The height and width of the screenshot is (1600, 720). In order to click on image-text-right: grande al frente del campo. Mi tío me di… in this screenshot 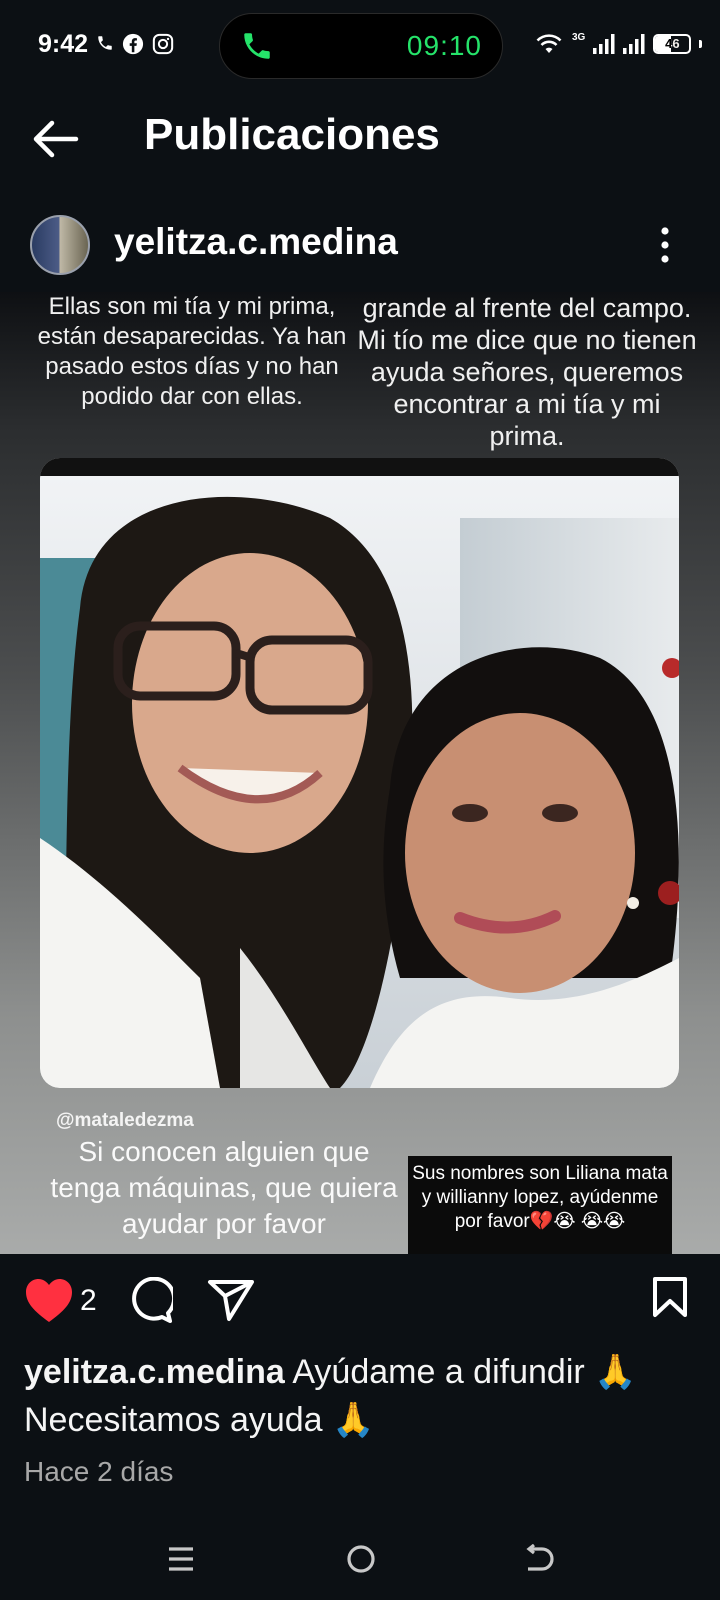, I will do `click(527, 372)`.